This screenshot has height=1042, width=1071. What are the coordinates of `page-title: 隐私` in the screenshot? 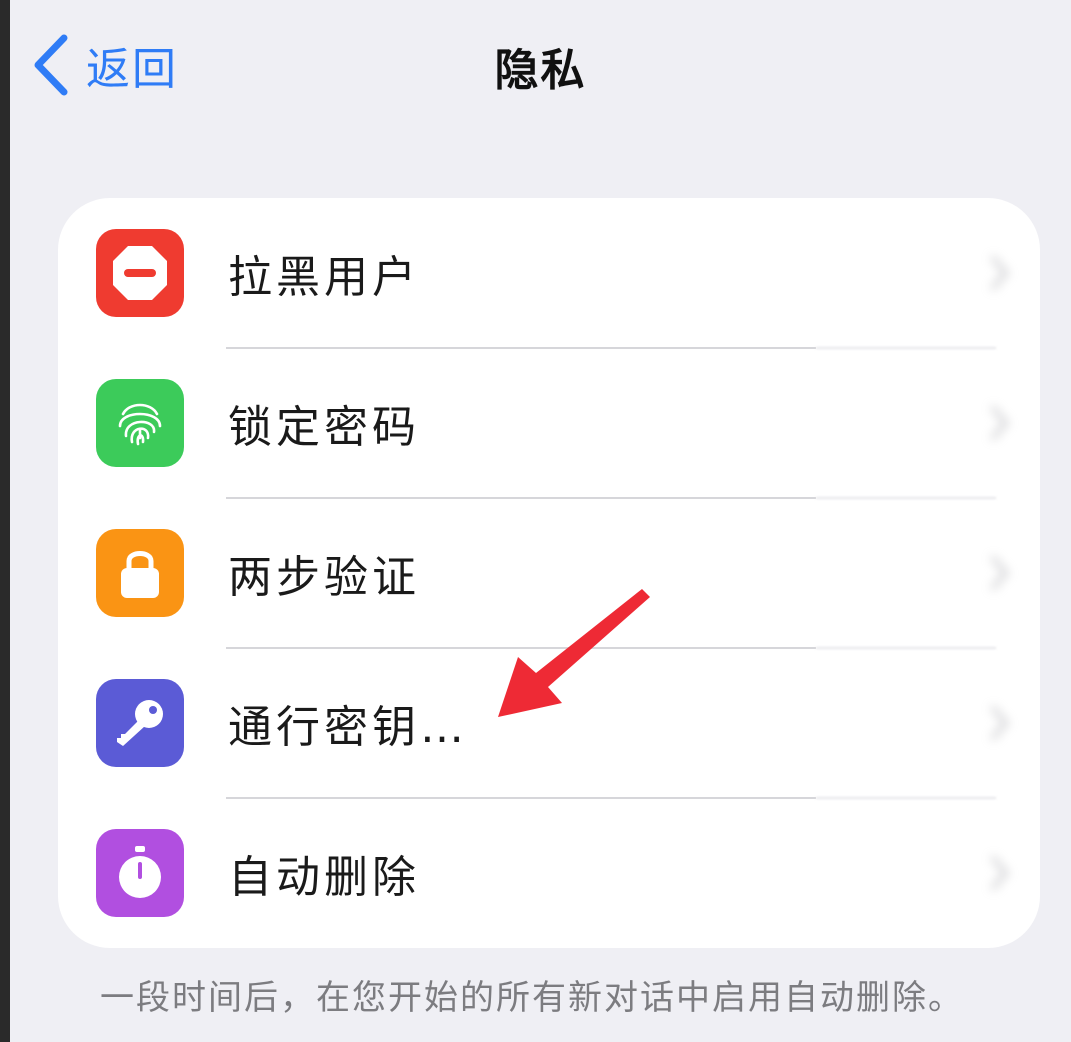 It's located at (540, 70).